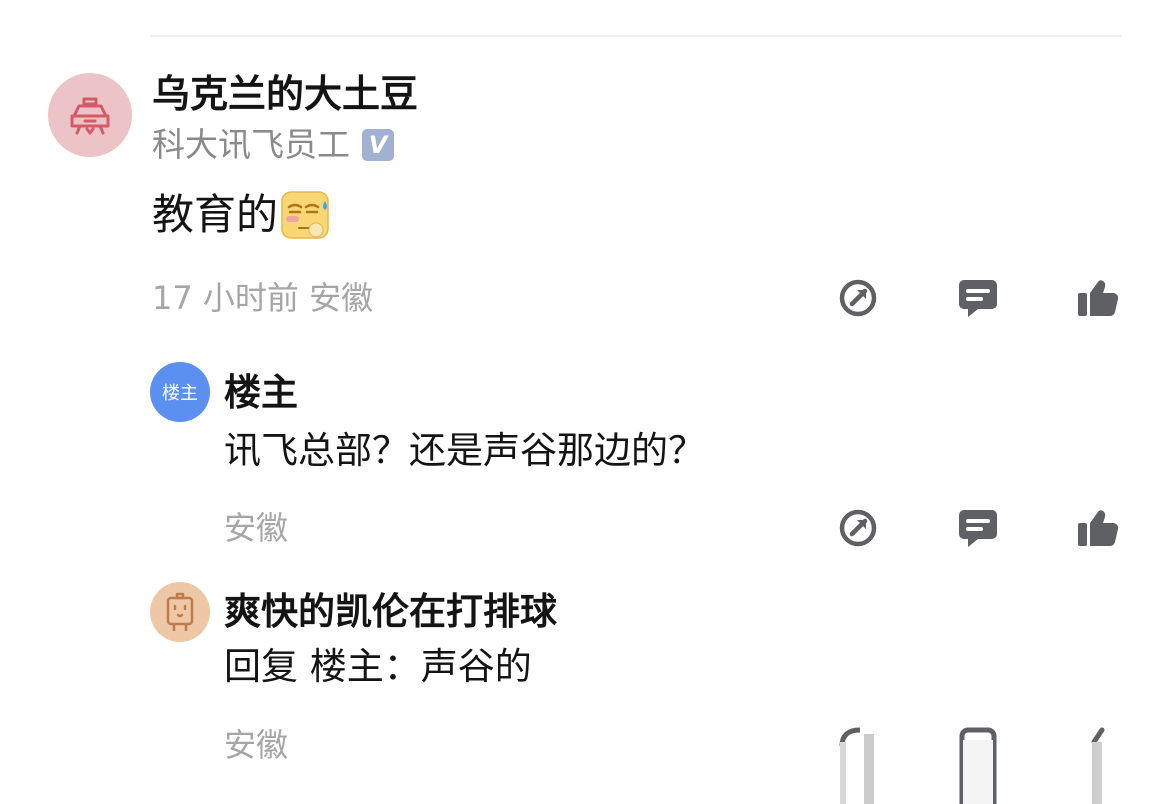  Describe the element at coordinates (305, 215) in the screenshot. I see `sweat-emoji-icon` at that location.